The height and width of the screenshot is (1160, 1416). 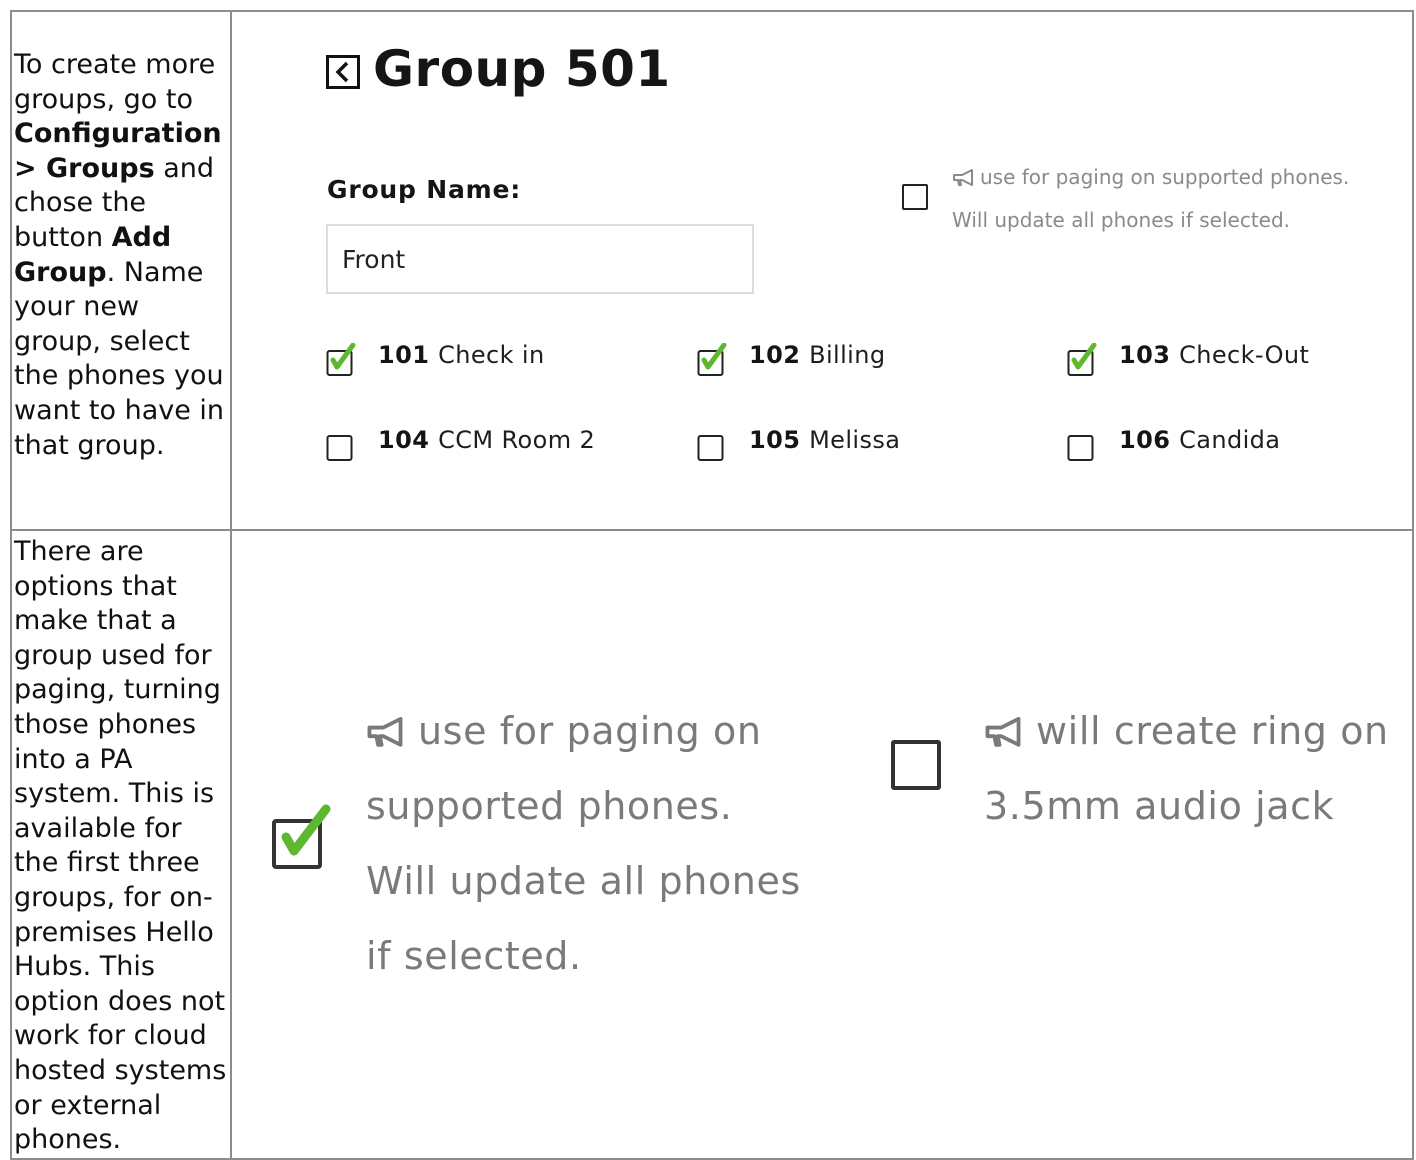 I want to click on phone-name: Check in, so click(x=491, y=355).